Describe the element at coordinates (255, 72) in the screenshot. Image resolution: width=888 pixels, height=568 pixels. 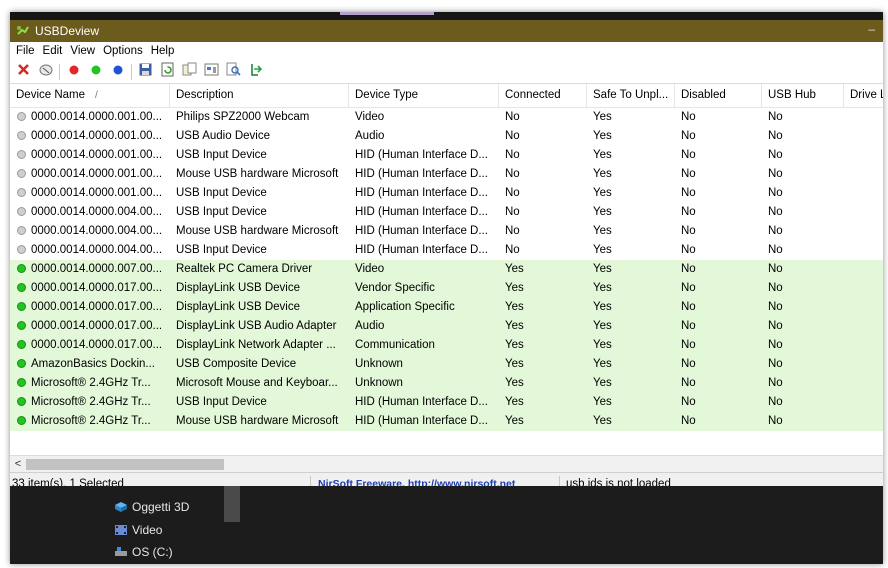
I see `exit-button` at that location.